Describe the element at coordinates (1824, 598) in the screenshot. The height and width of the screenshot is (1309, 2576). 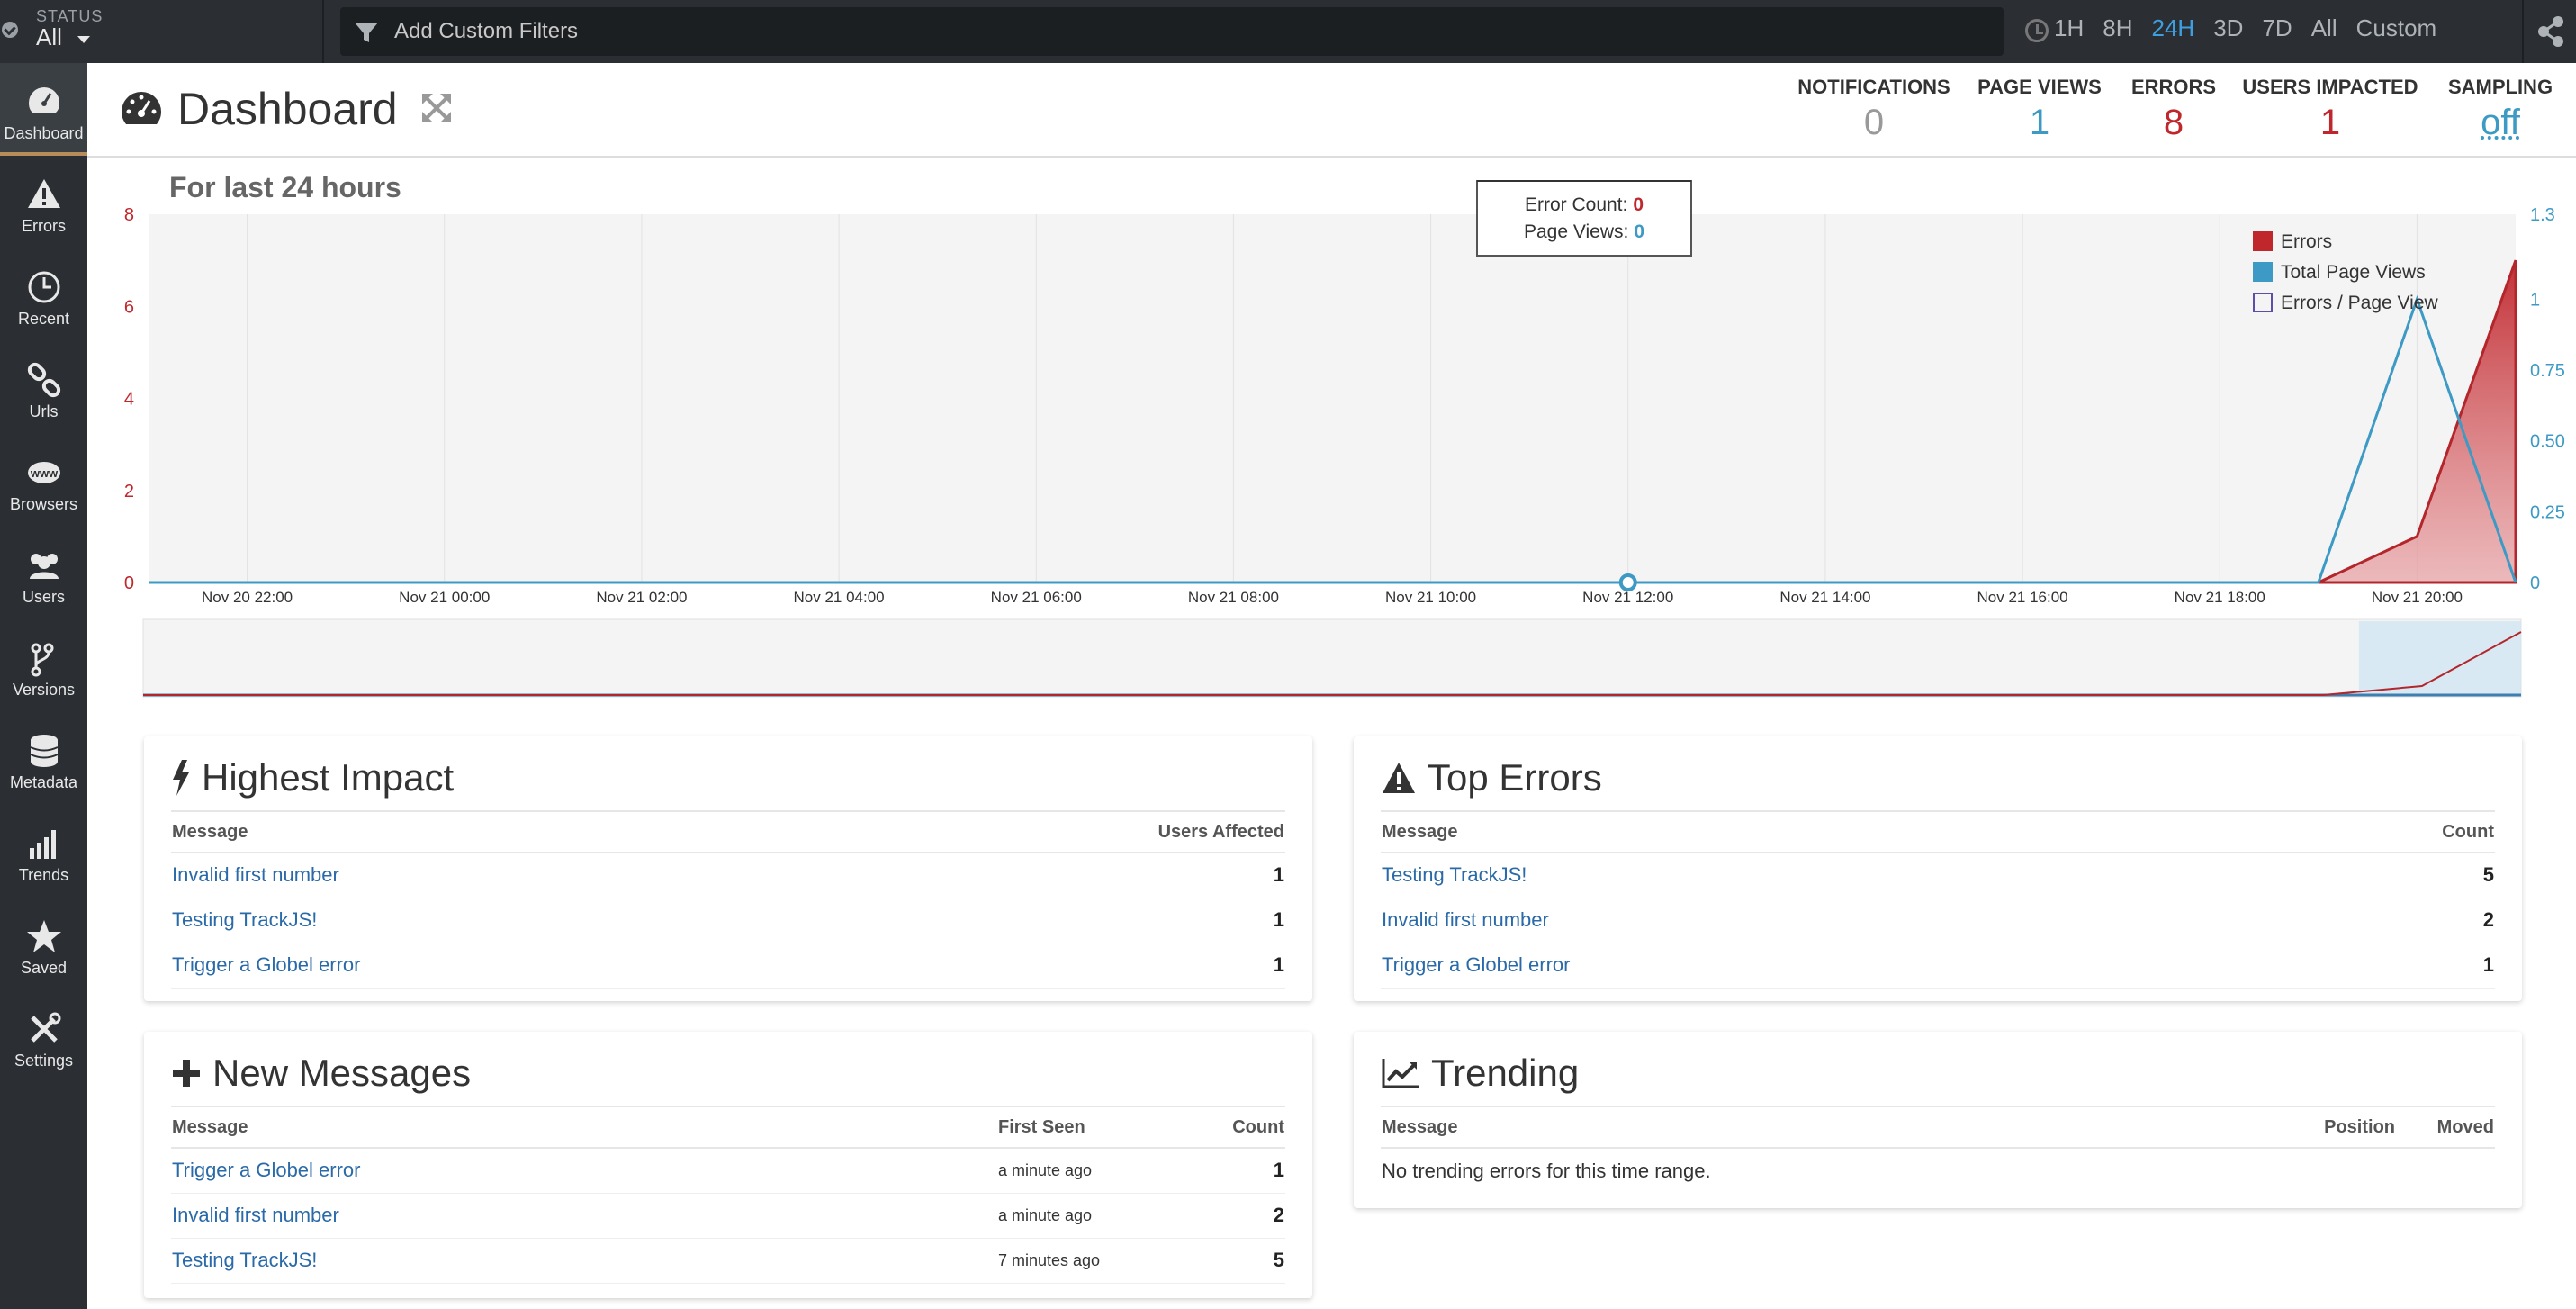
I see `x-tick-label: Nov 21 14:00` at that location.